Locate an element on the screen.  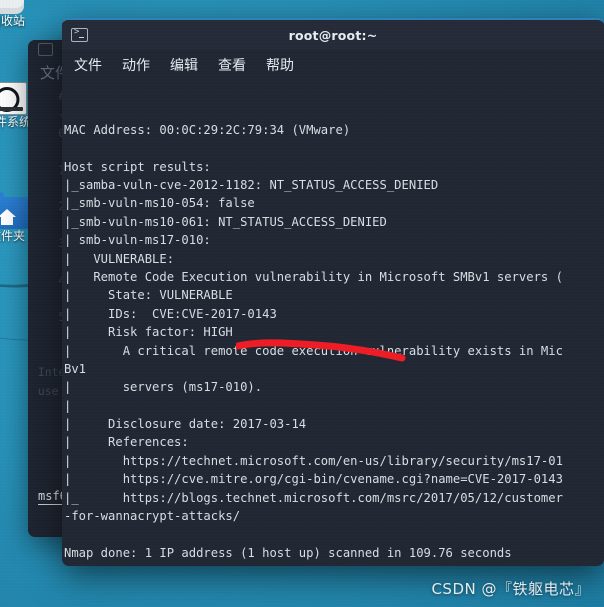
csdn-watermark: CSDN @『铁躯电芯』 is located at coordinates (510, 589).